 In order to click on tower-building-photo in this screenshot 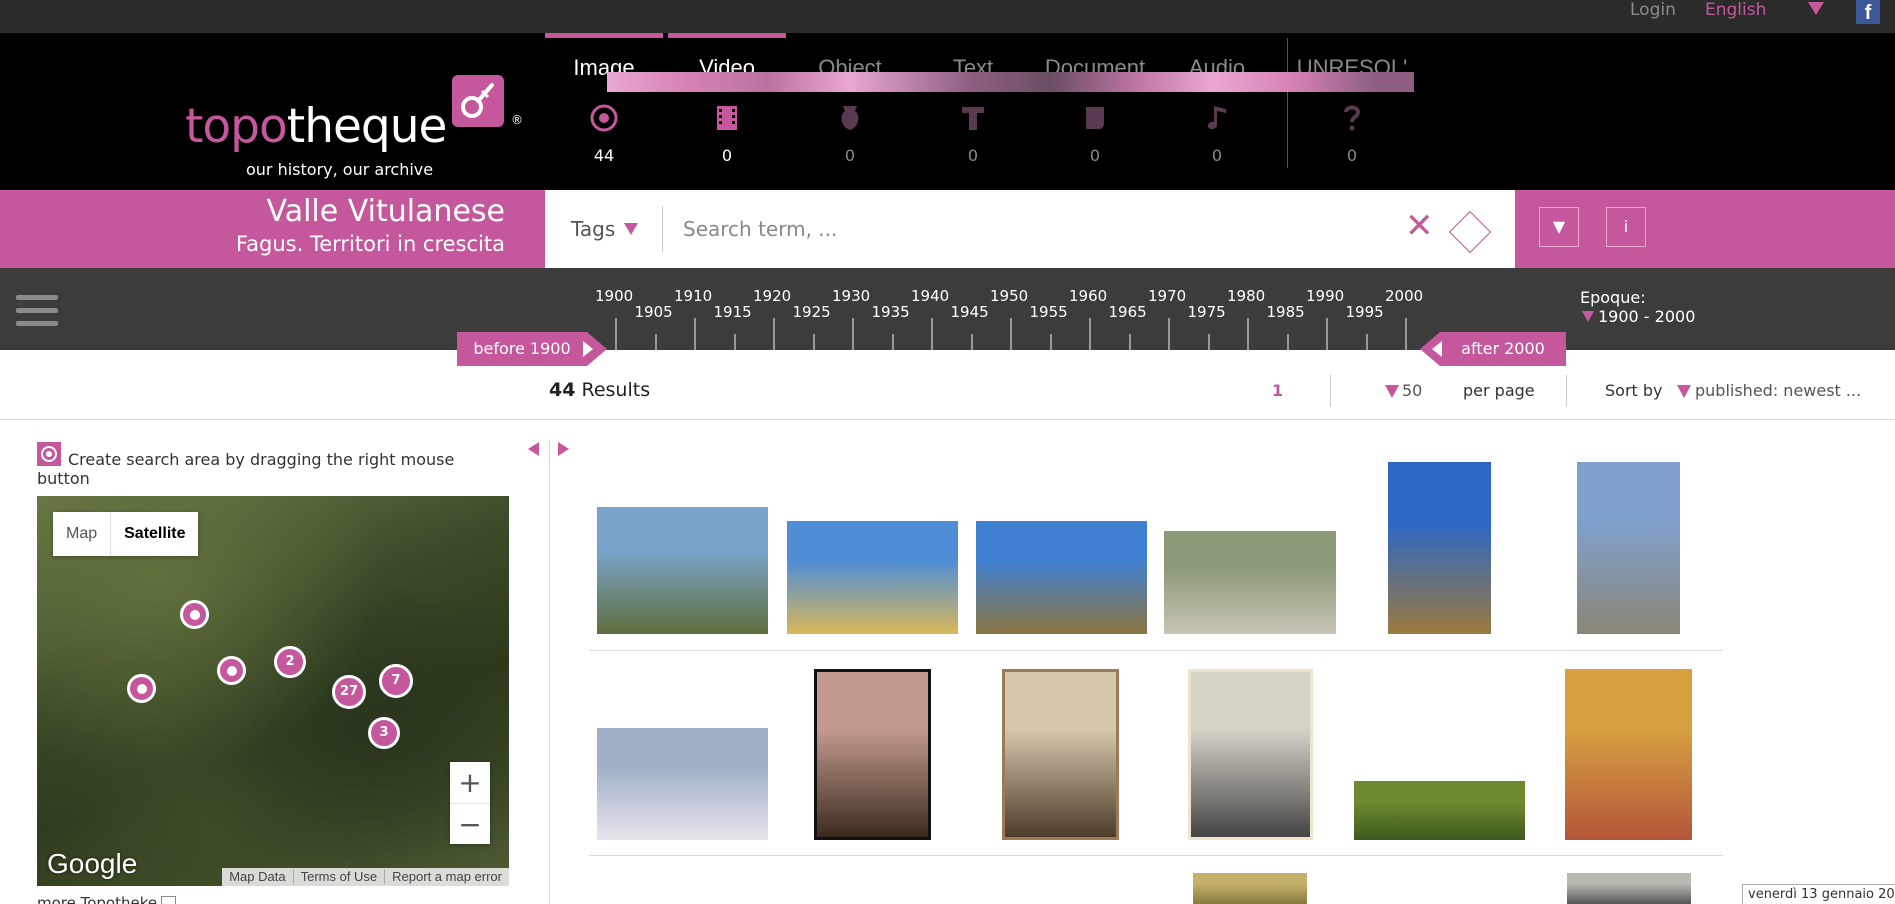, I will do `click(1628, 548)`.